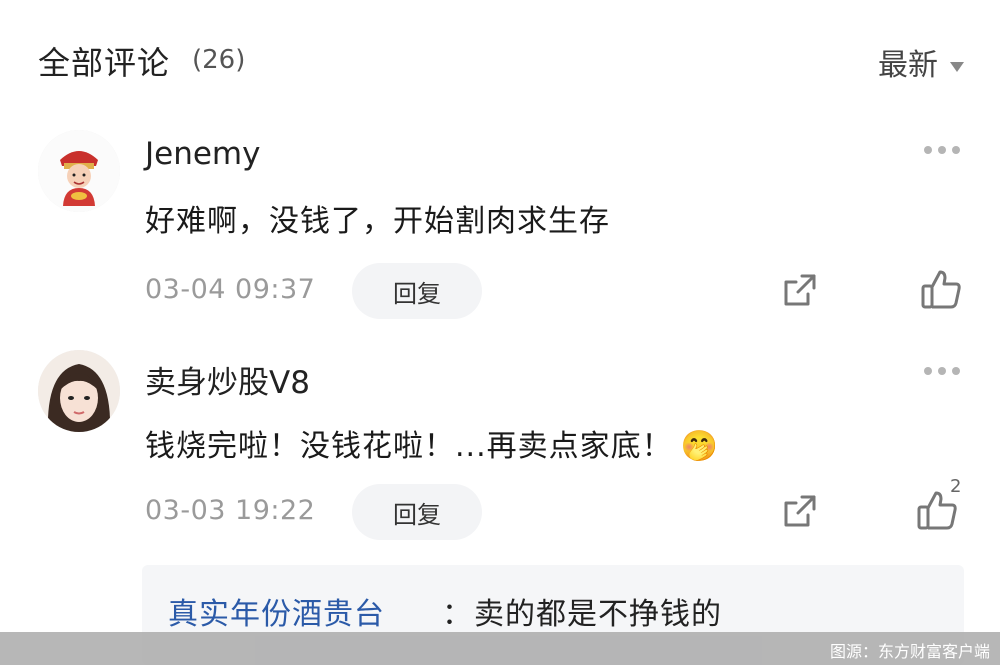  I want to click on sub-reply-text: 卖的都是不挣钱的, so click(598, 614).